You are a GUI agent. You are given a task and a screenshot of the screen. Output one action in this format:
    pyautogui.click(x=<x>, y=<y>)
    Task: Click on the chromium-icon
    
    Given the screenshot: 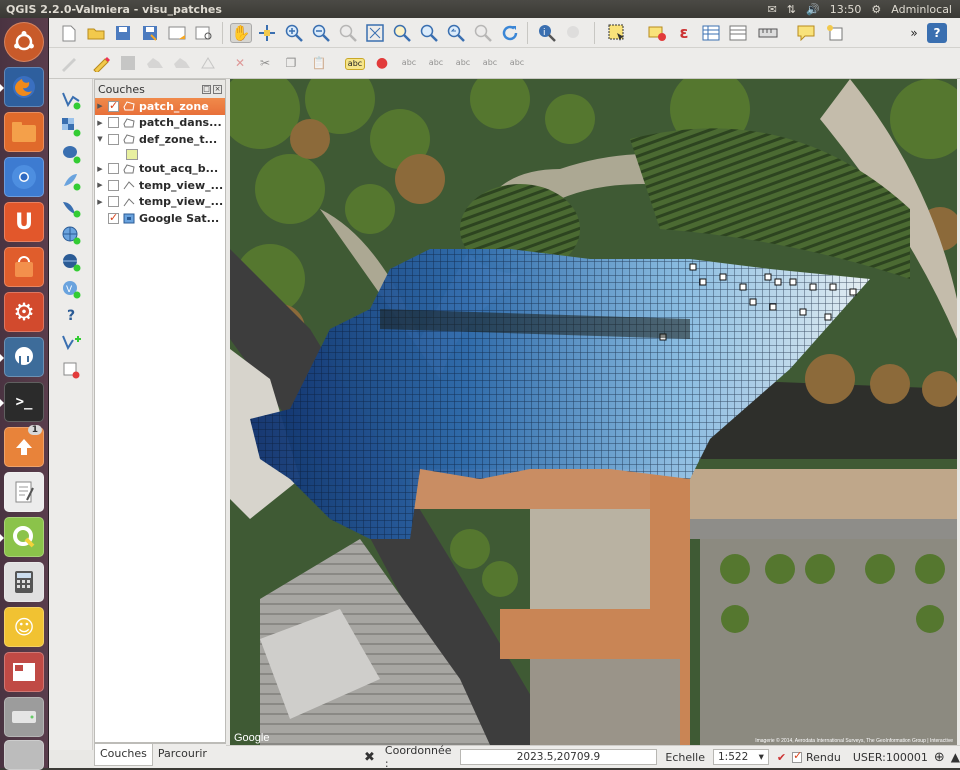 What is the action you would take?
    pyautogui.click(x=24, y=177)
    